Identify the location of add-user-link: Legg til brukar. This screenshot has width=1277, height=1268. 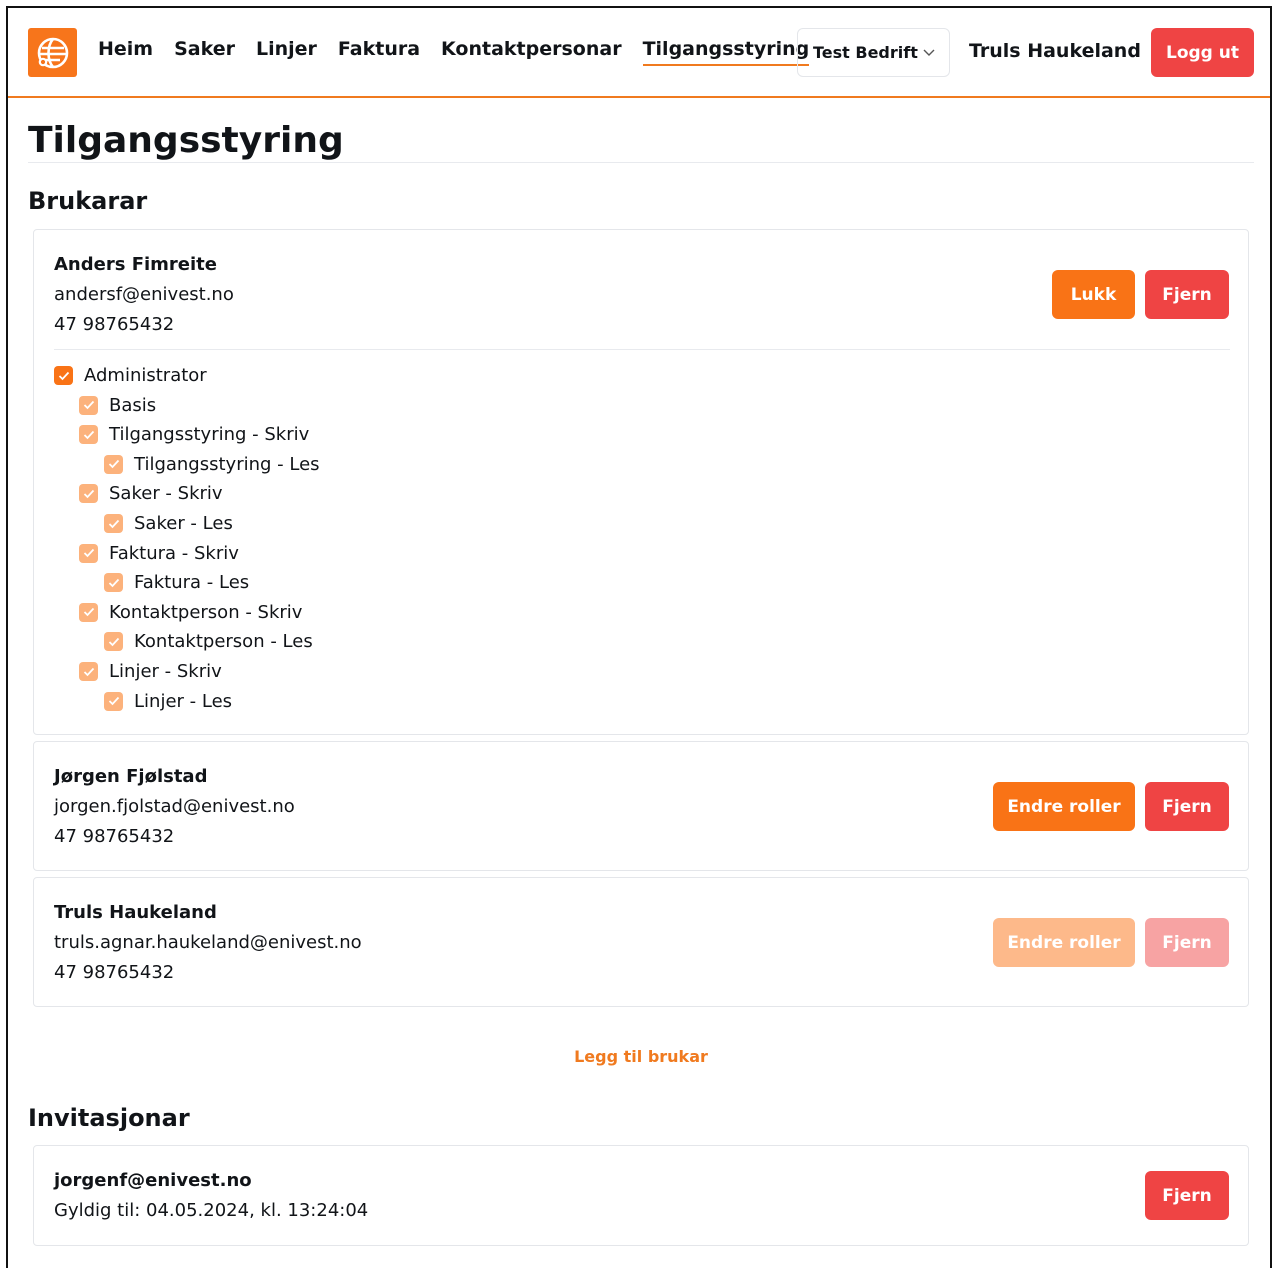
(641, 1056).